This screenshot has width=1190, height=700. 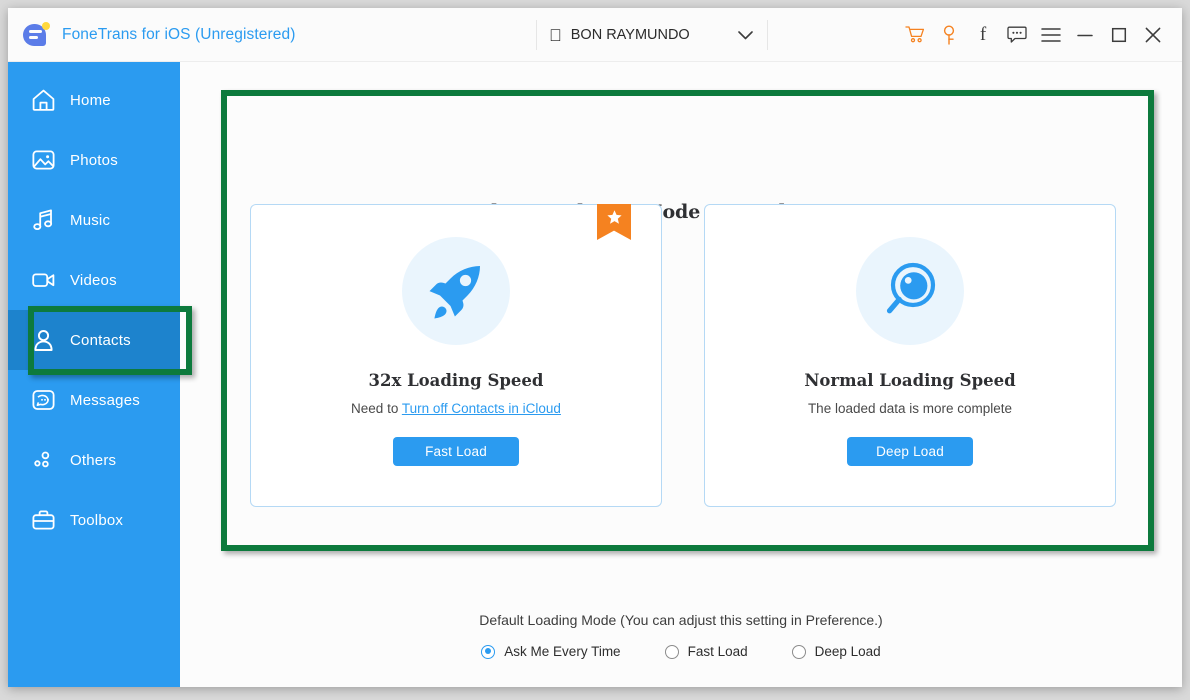 What do you see at coordinates (732, 35) in the screenshot?
I see `chevron-down-icon` at bounding box center [732, 35].